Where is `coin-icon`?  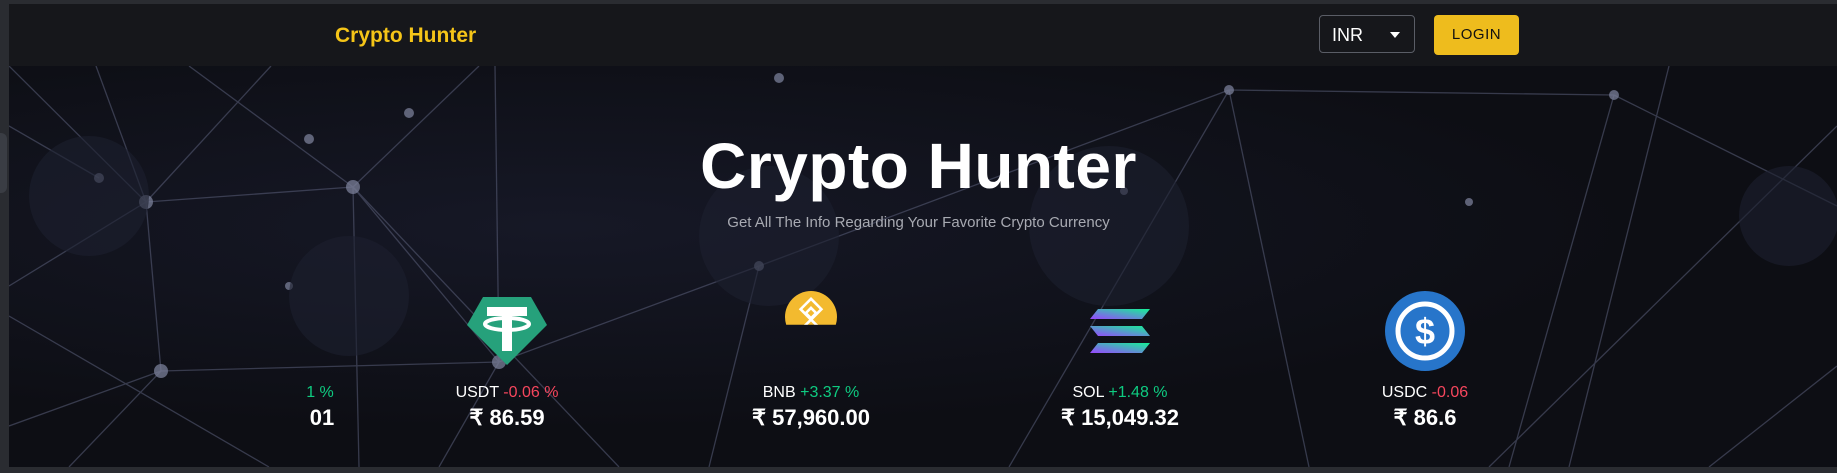
coin-icon is located at coordinates (285, 331).